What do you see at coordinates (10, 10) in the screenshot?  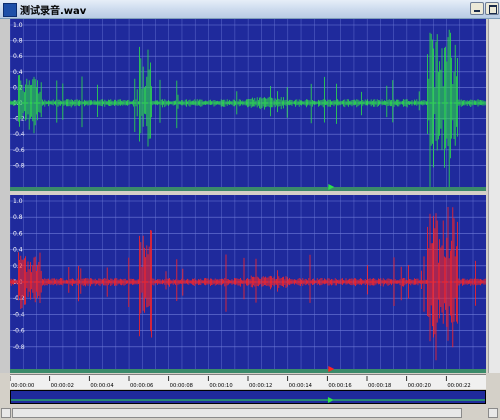 I see `app-icon` at bounding box center [10, 10].